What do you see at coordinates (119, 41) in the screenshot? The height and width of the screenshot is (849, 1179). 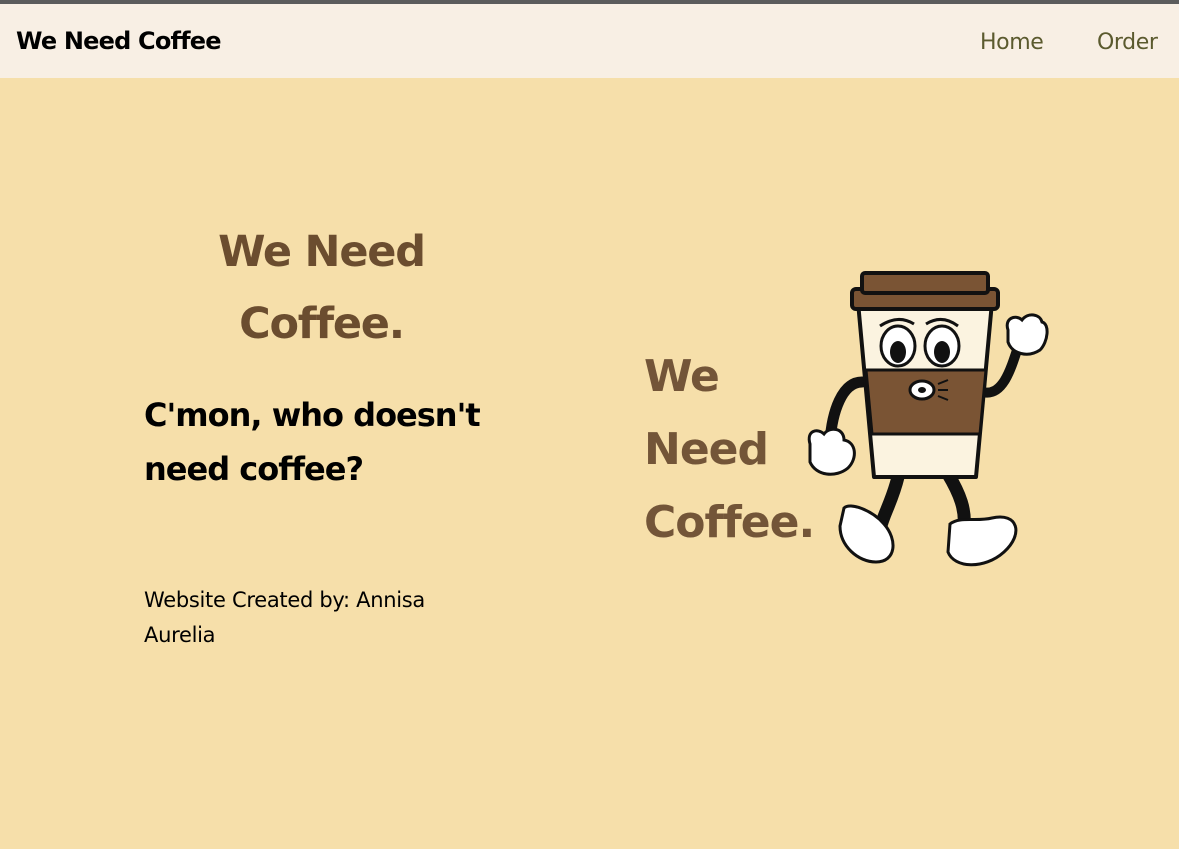 I see `brand-logo: We Need Coffee` at bounding box center [119, 41].